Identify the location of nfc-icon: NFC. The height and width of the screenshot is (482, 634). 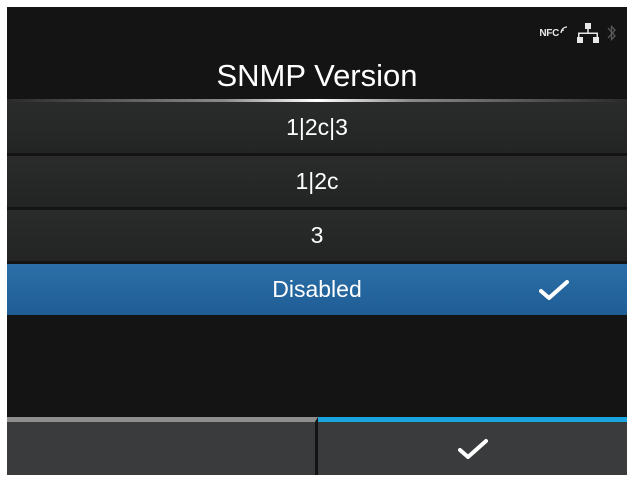
(554, 32).